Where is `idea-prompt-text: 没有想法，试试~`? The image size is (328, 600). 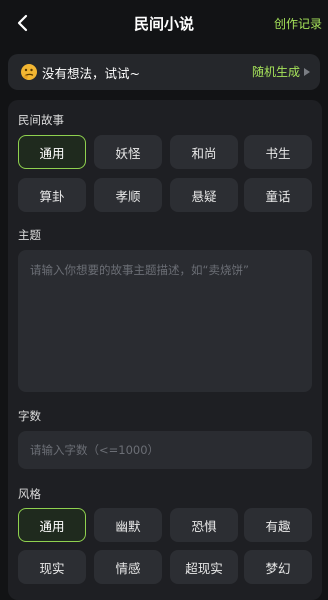
idea-prompt-text: 没有想法，试试~ is located at coordinates (91, 73).